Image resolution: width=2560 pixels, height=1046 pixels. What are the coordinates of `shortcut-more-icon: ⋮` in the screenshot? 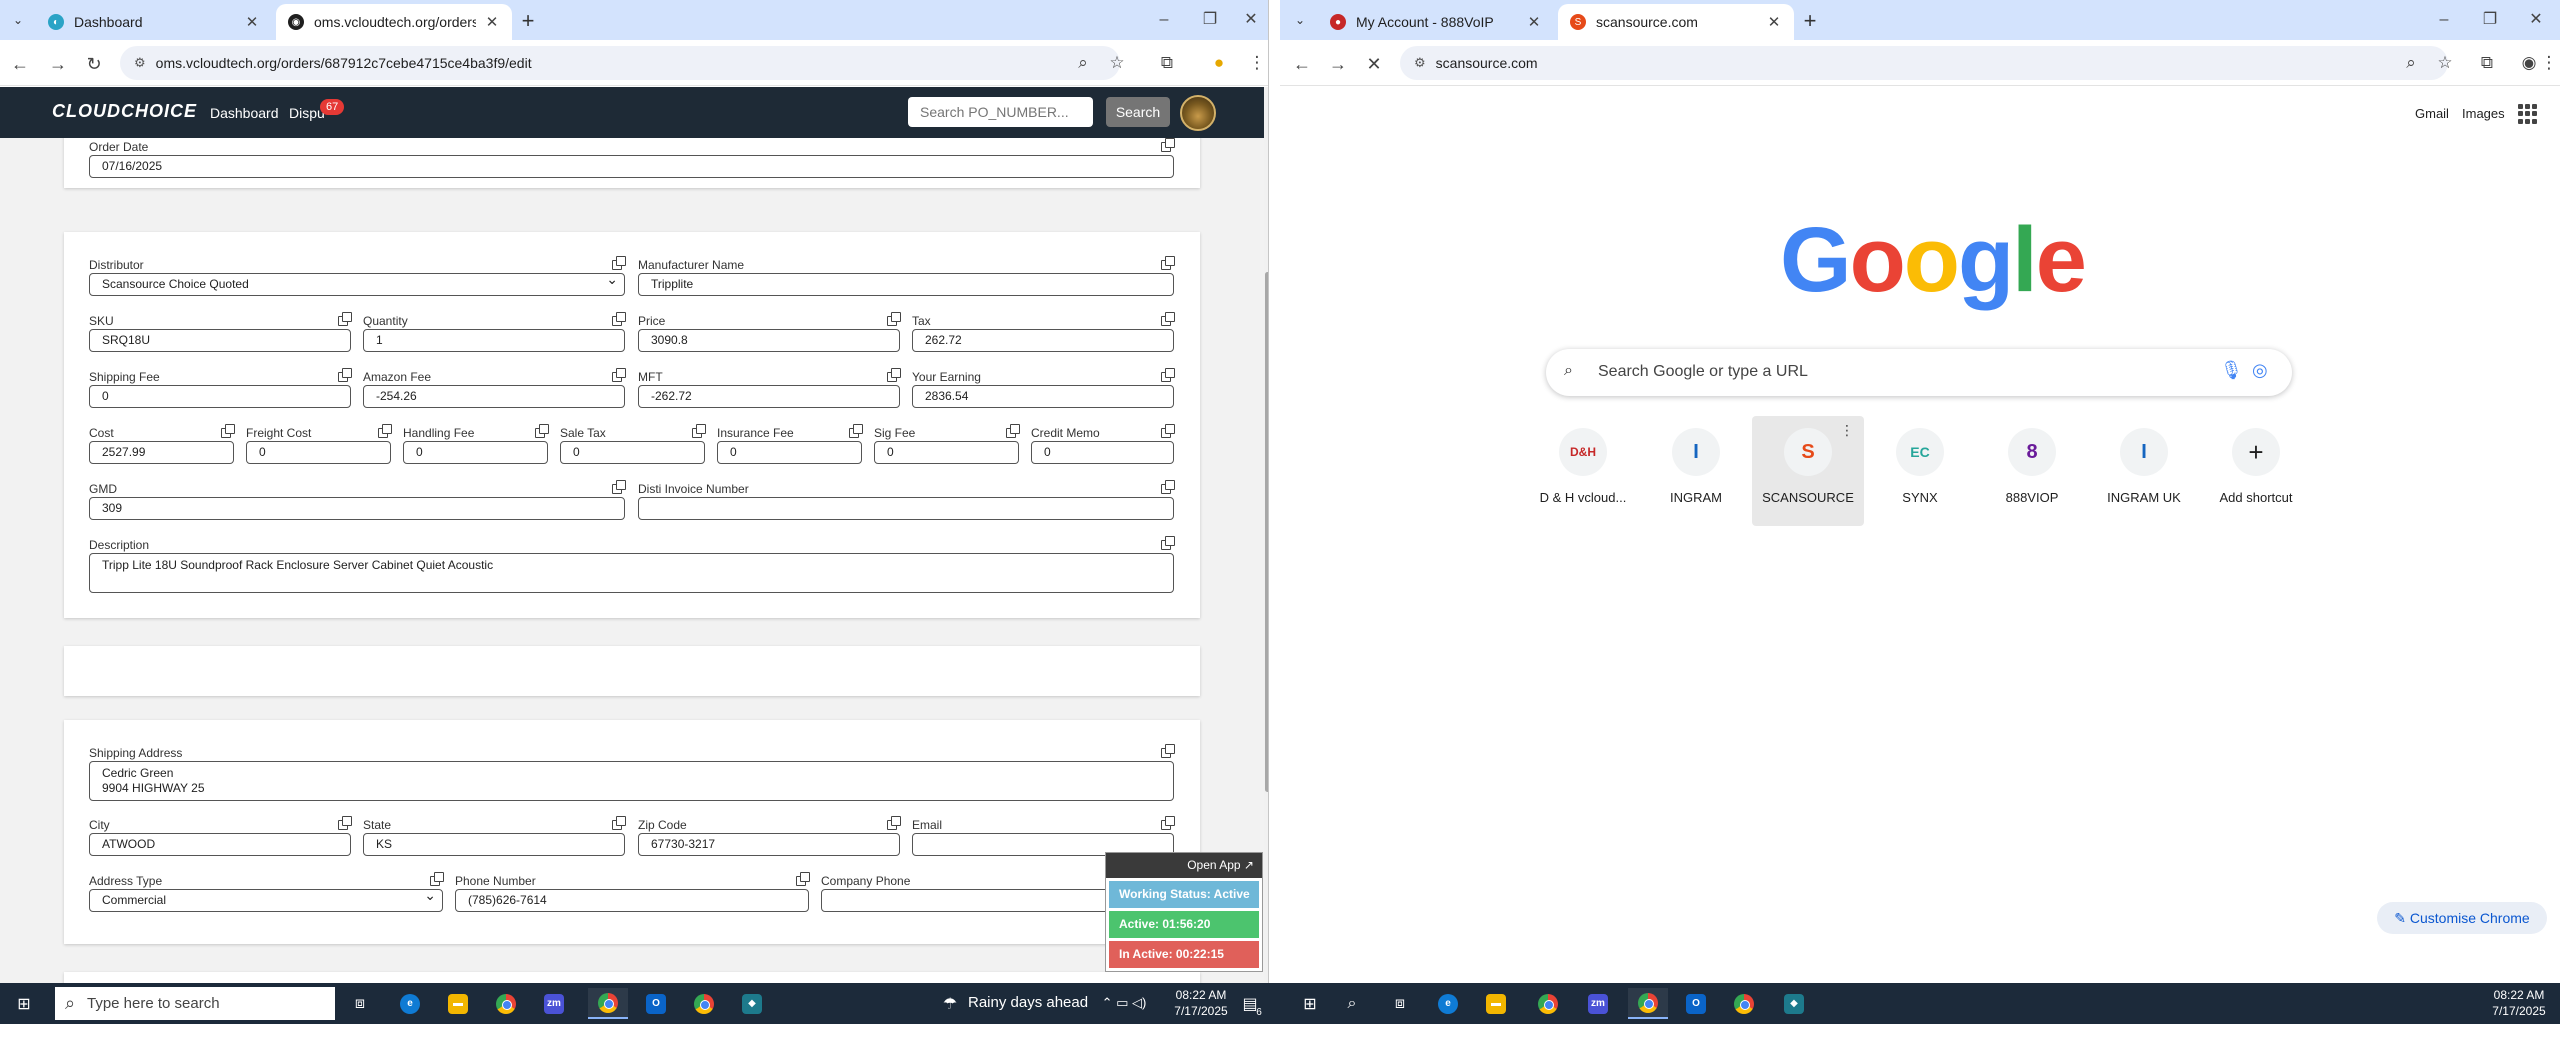 It's located at (1847, 430).